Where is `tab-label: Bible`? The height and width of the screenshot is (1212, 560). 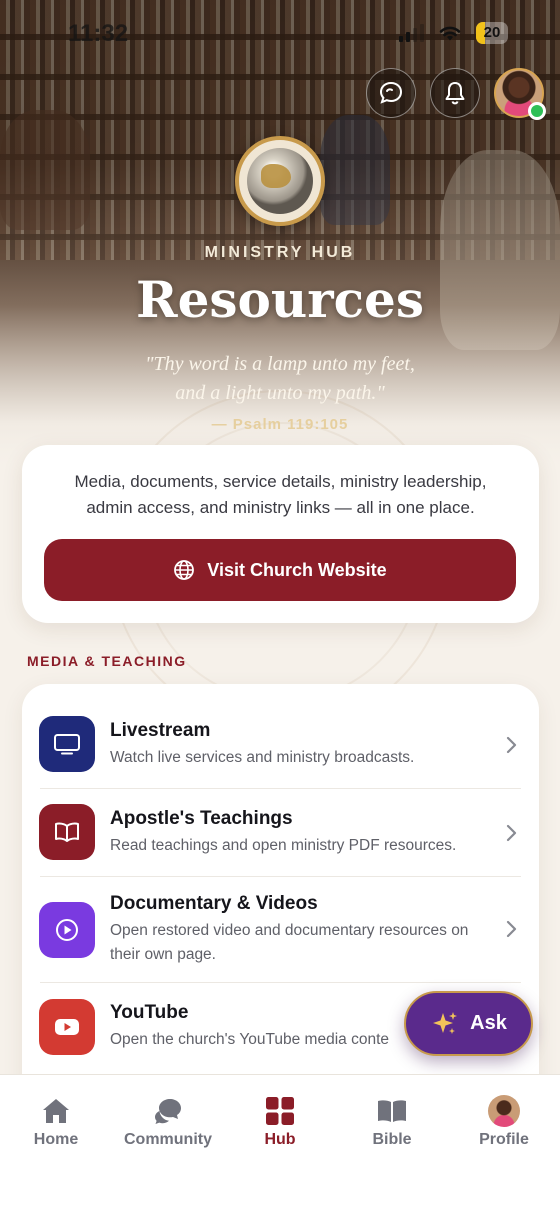 tab-label: Bible is located at coordinates (392, 1139).